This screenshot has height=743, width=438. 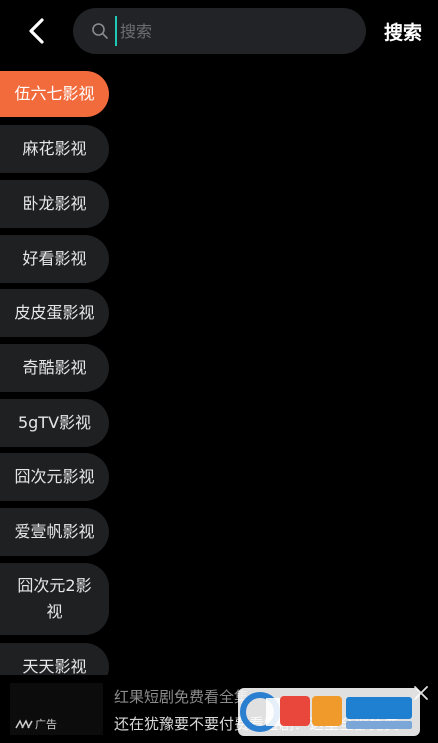 What do you see at coordinates (24, 724) in the screenshot?
I see `ad-network-logo-icon` at bounding box center [24, 724].